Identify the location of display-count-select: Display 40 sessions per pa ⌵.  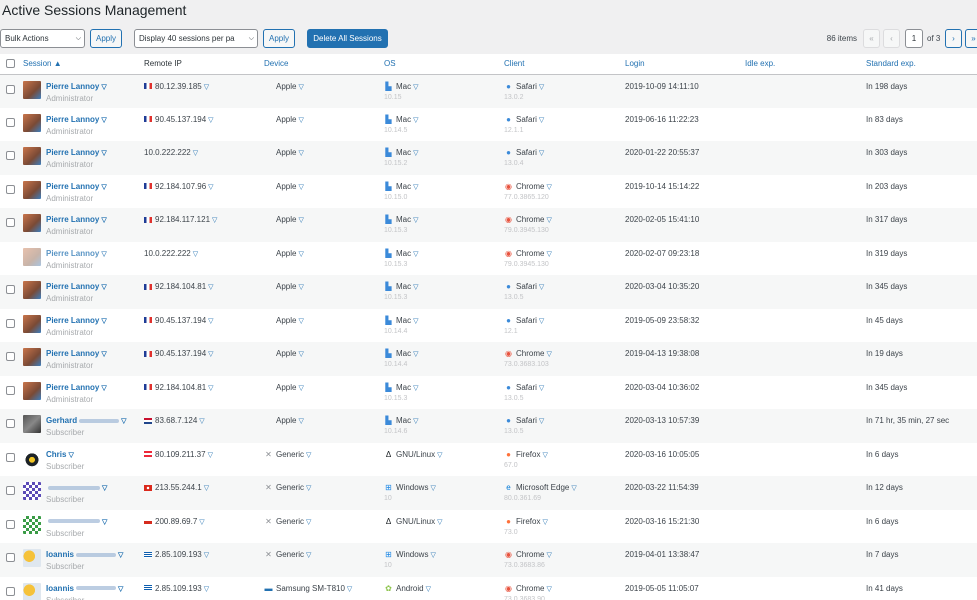
(196, 38).